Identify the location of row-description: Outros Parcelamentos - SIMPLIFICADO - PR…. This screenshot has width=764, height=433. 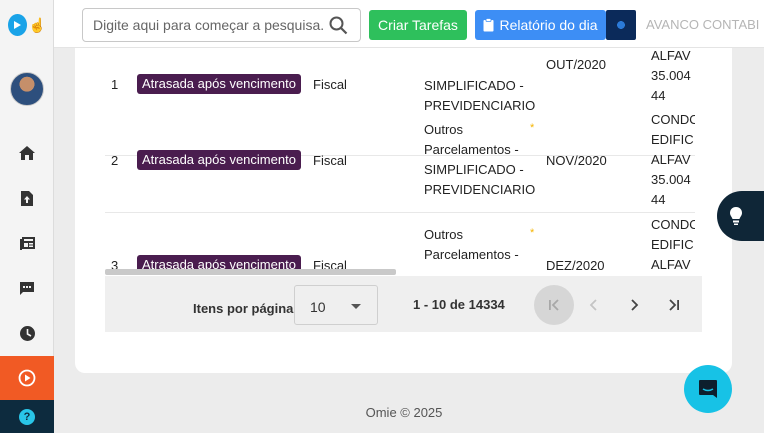
(480, 159).